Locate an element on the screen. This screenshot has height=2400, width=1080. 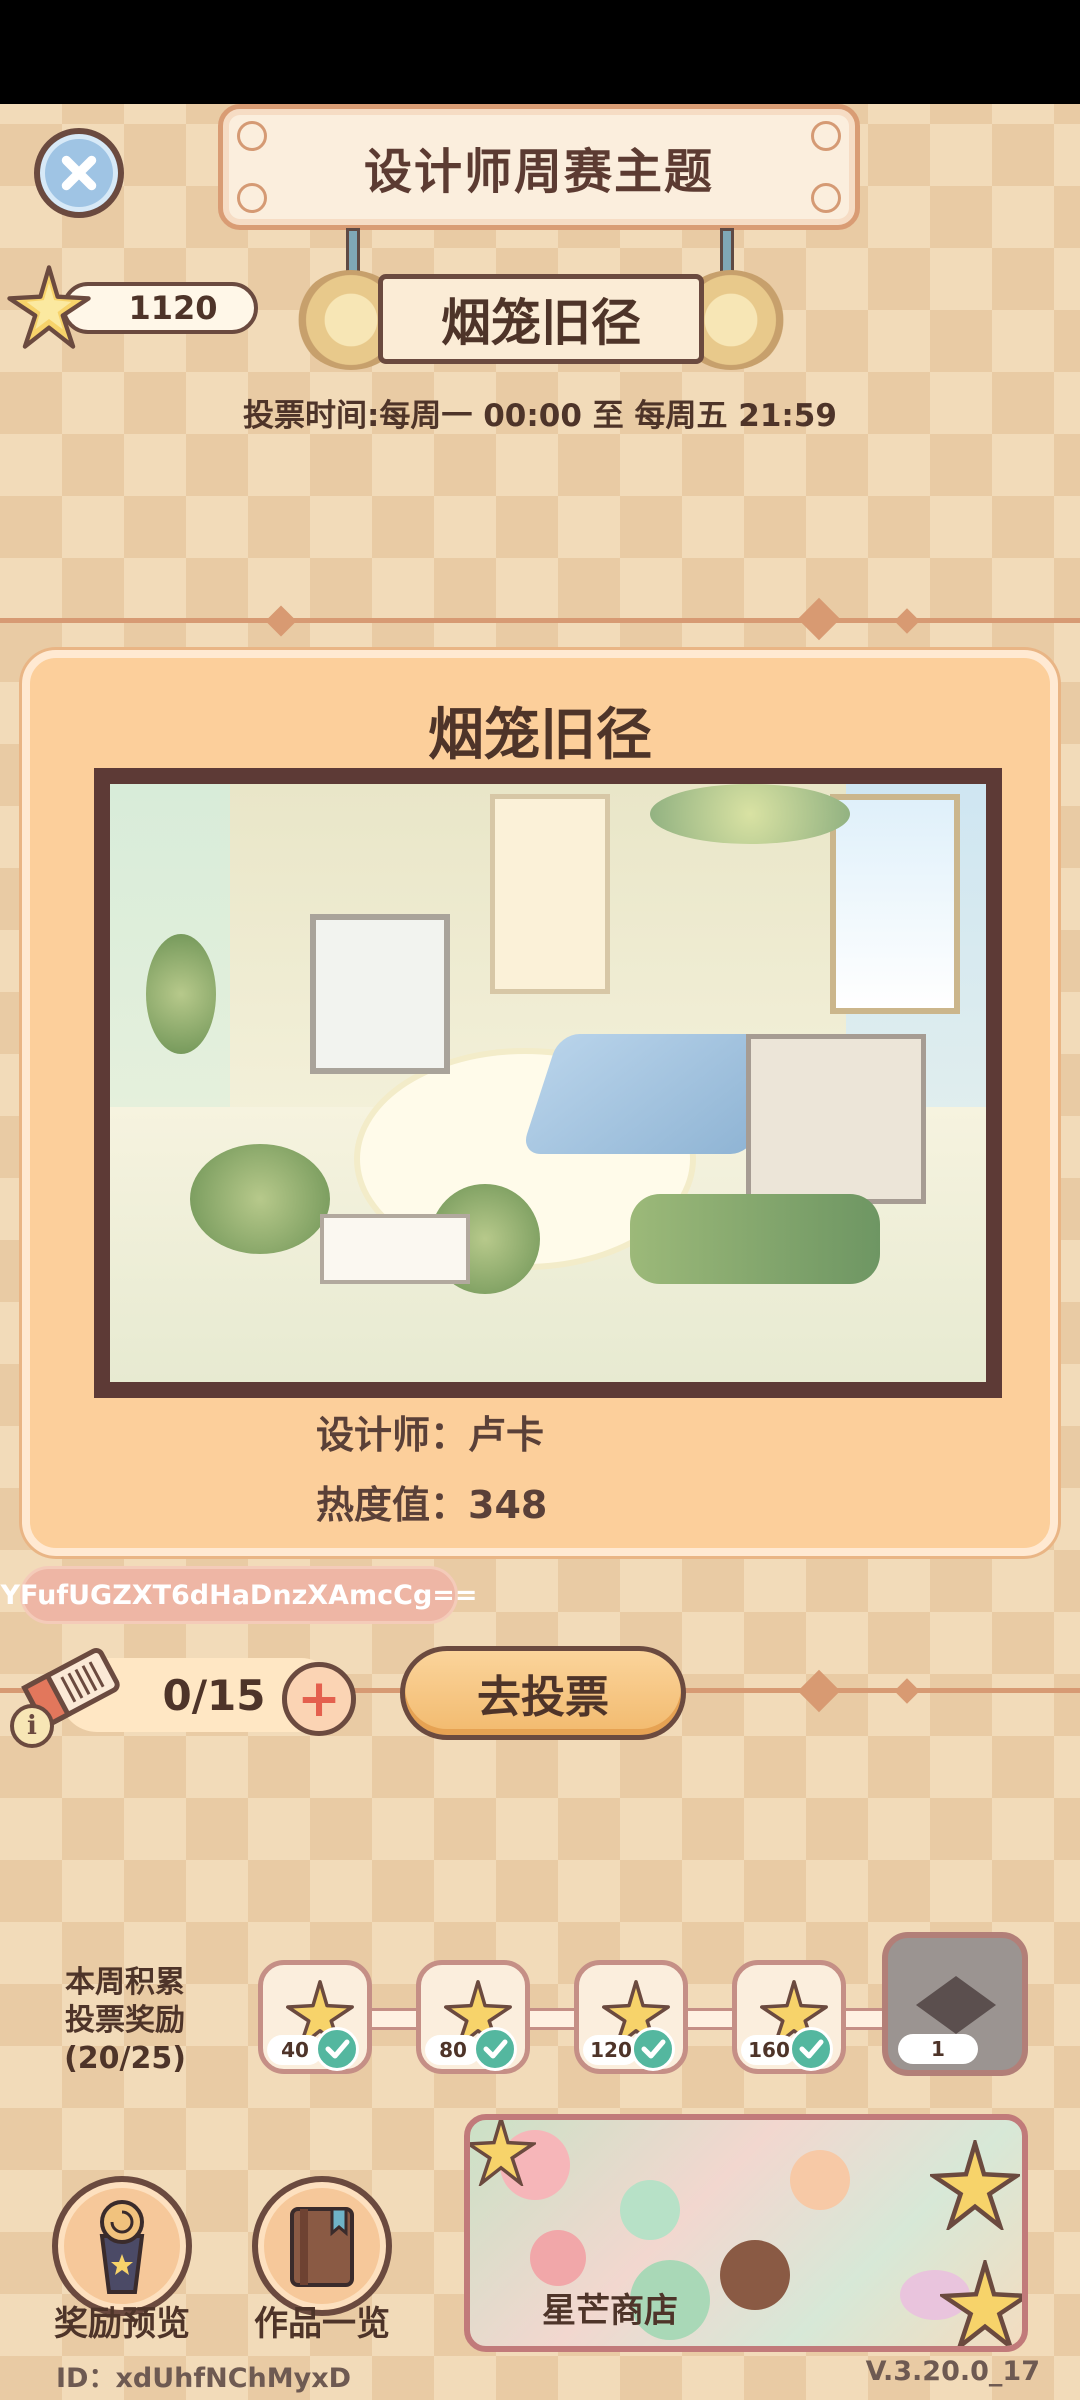
version-text: V.3.20.0_17 is located at coordinates (952, 2371).